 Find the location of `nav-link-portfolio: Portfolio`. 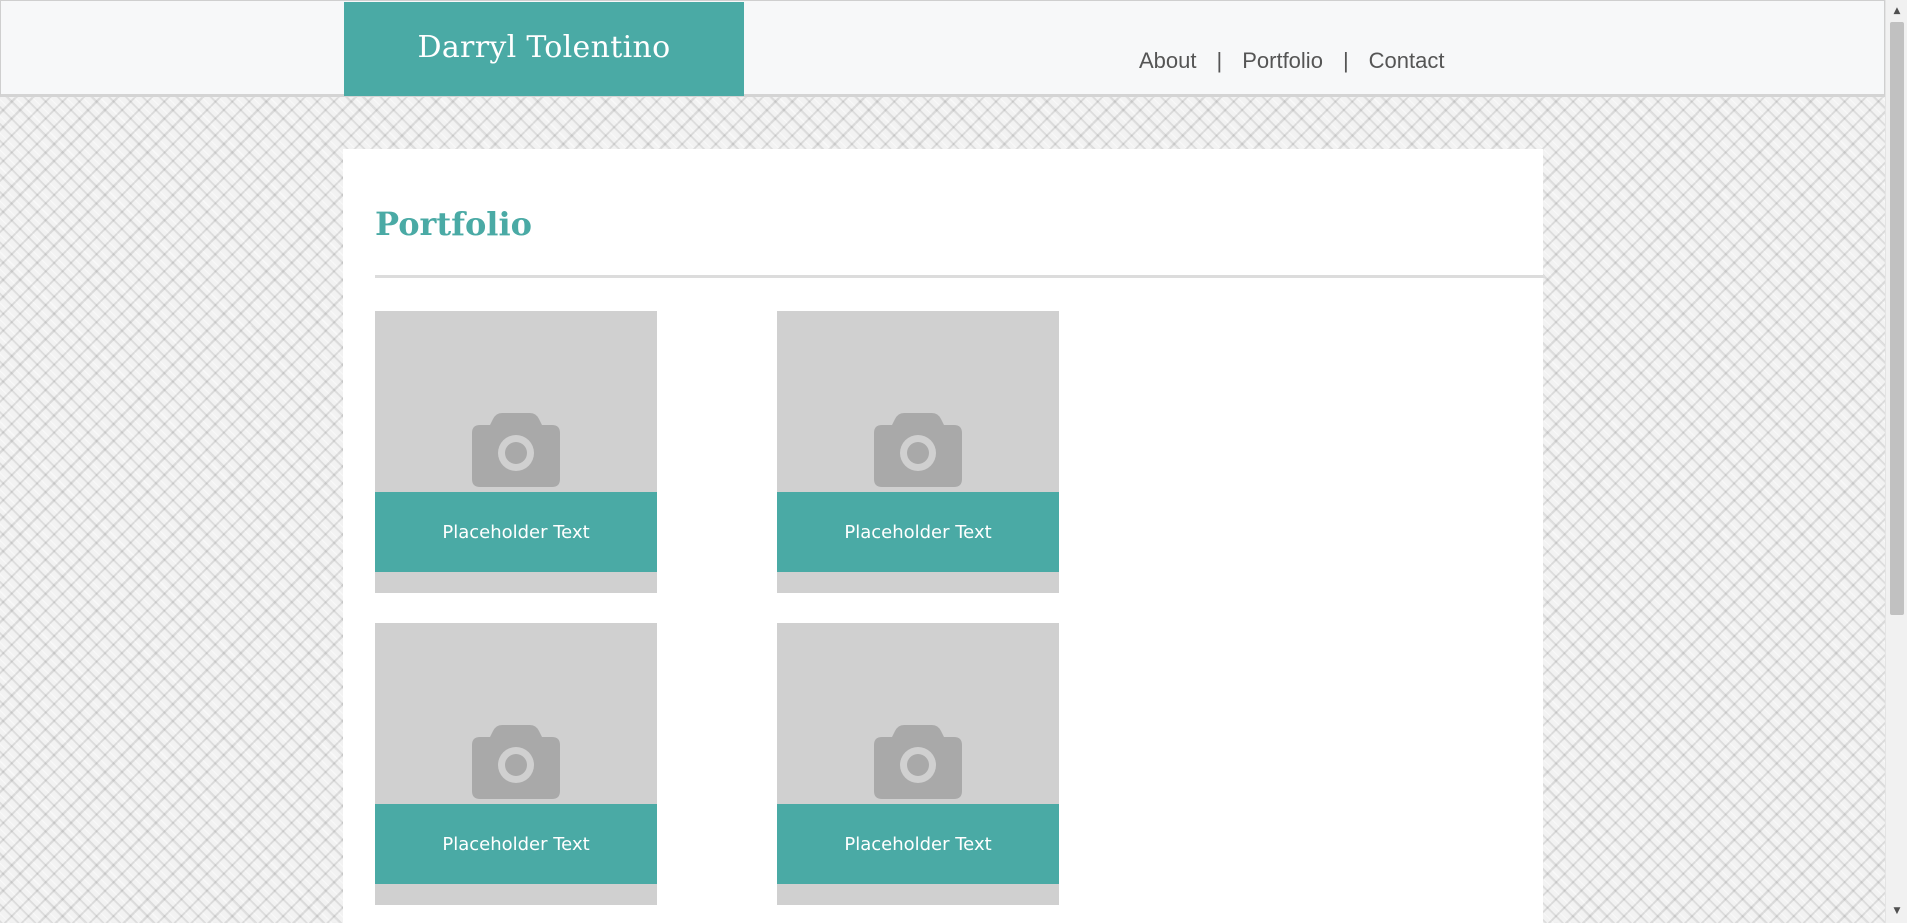

nav-link-portfolio: Portfolio is located at coordinates (1282, 61).